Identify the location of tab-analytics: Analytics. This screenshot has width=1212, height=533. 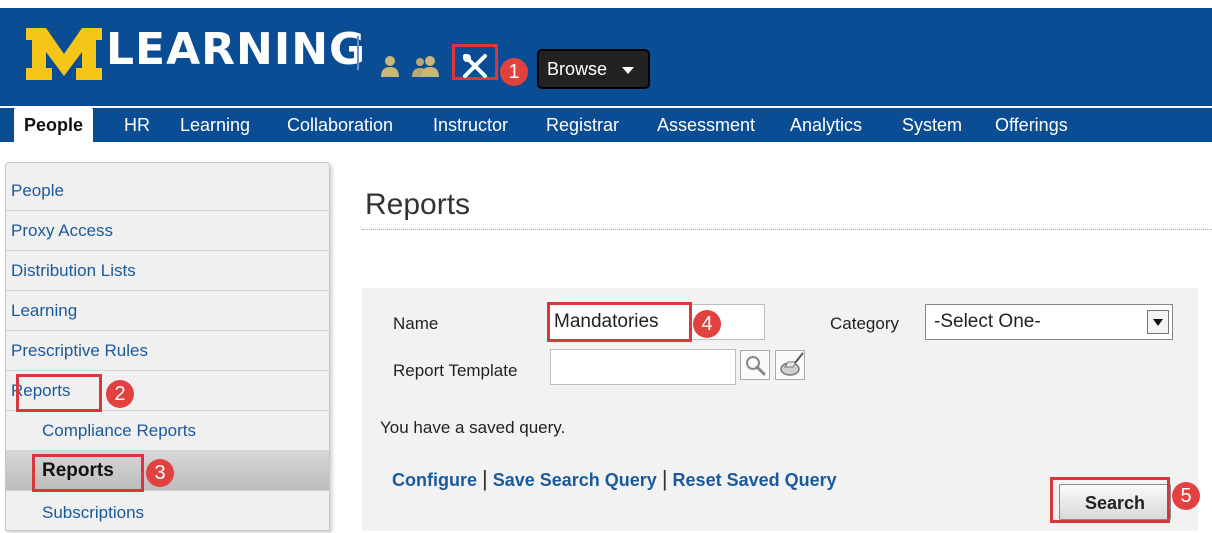
(826, 125).